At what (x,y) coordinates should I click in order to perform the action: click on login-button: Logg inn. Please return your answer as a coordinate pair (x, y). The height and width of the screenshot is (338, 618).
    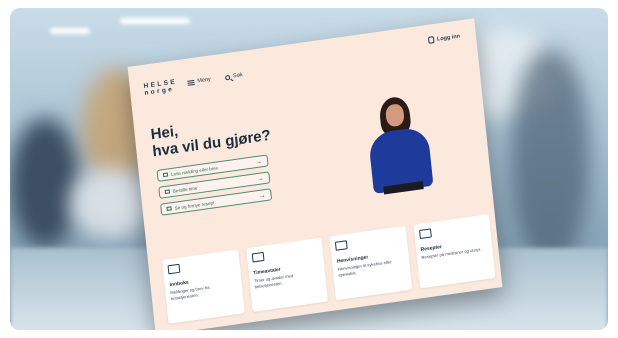
    Looking at the image, I should click on (444, 38).